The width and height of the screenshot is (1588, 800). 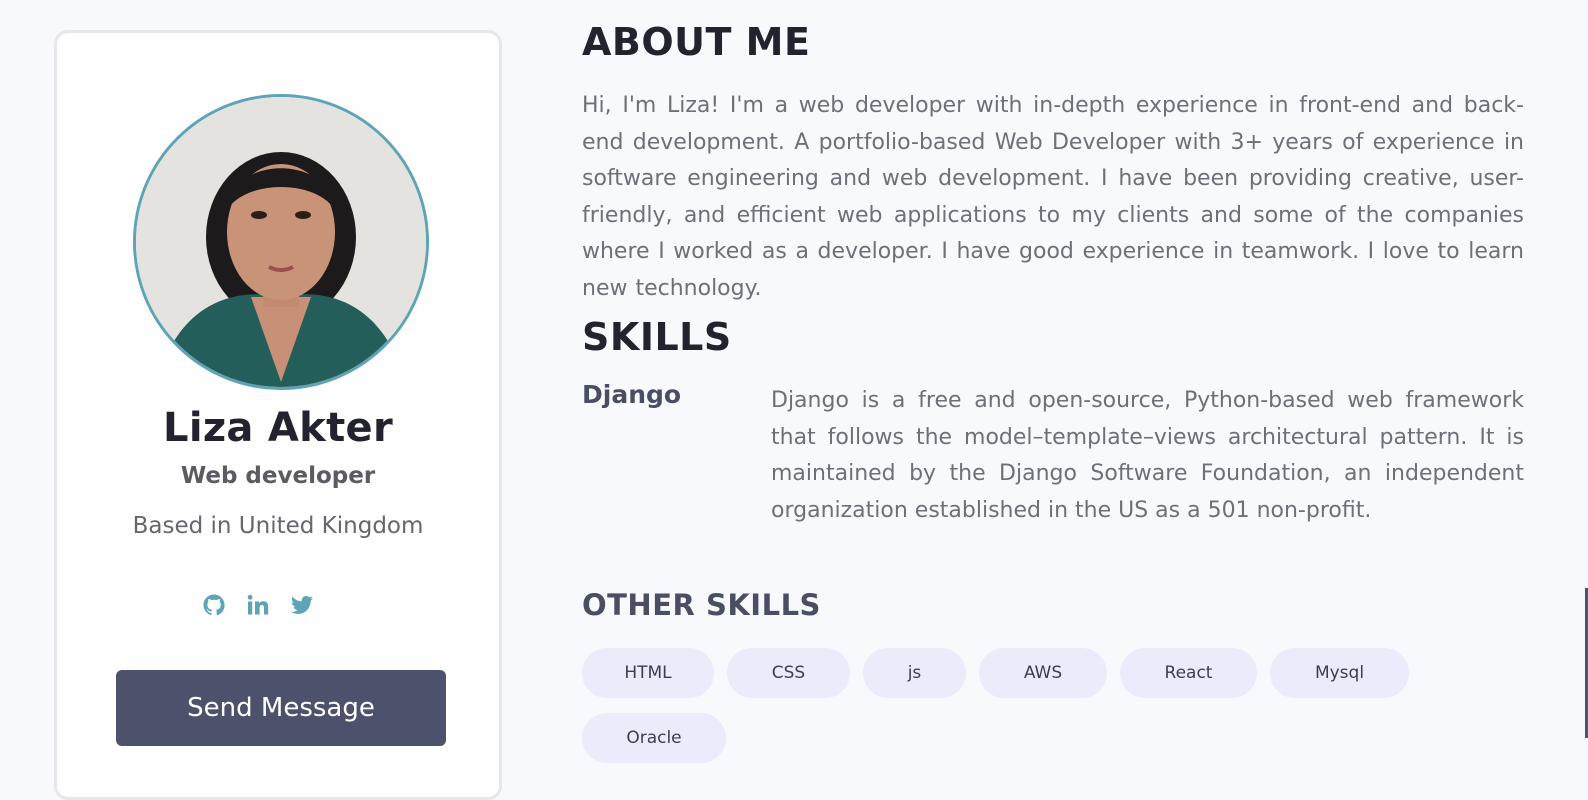 What do you see at coordinates (696, 42) in the screenshot?
I see `about-title: ABOUT ME` at bounding box center [696, 42].